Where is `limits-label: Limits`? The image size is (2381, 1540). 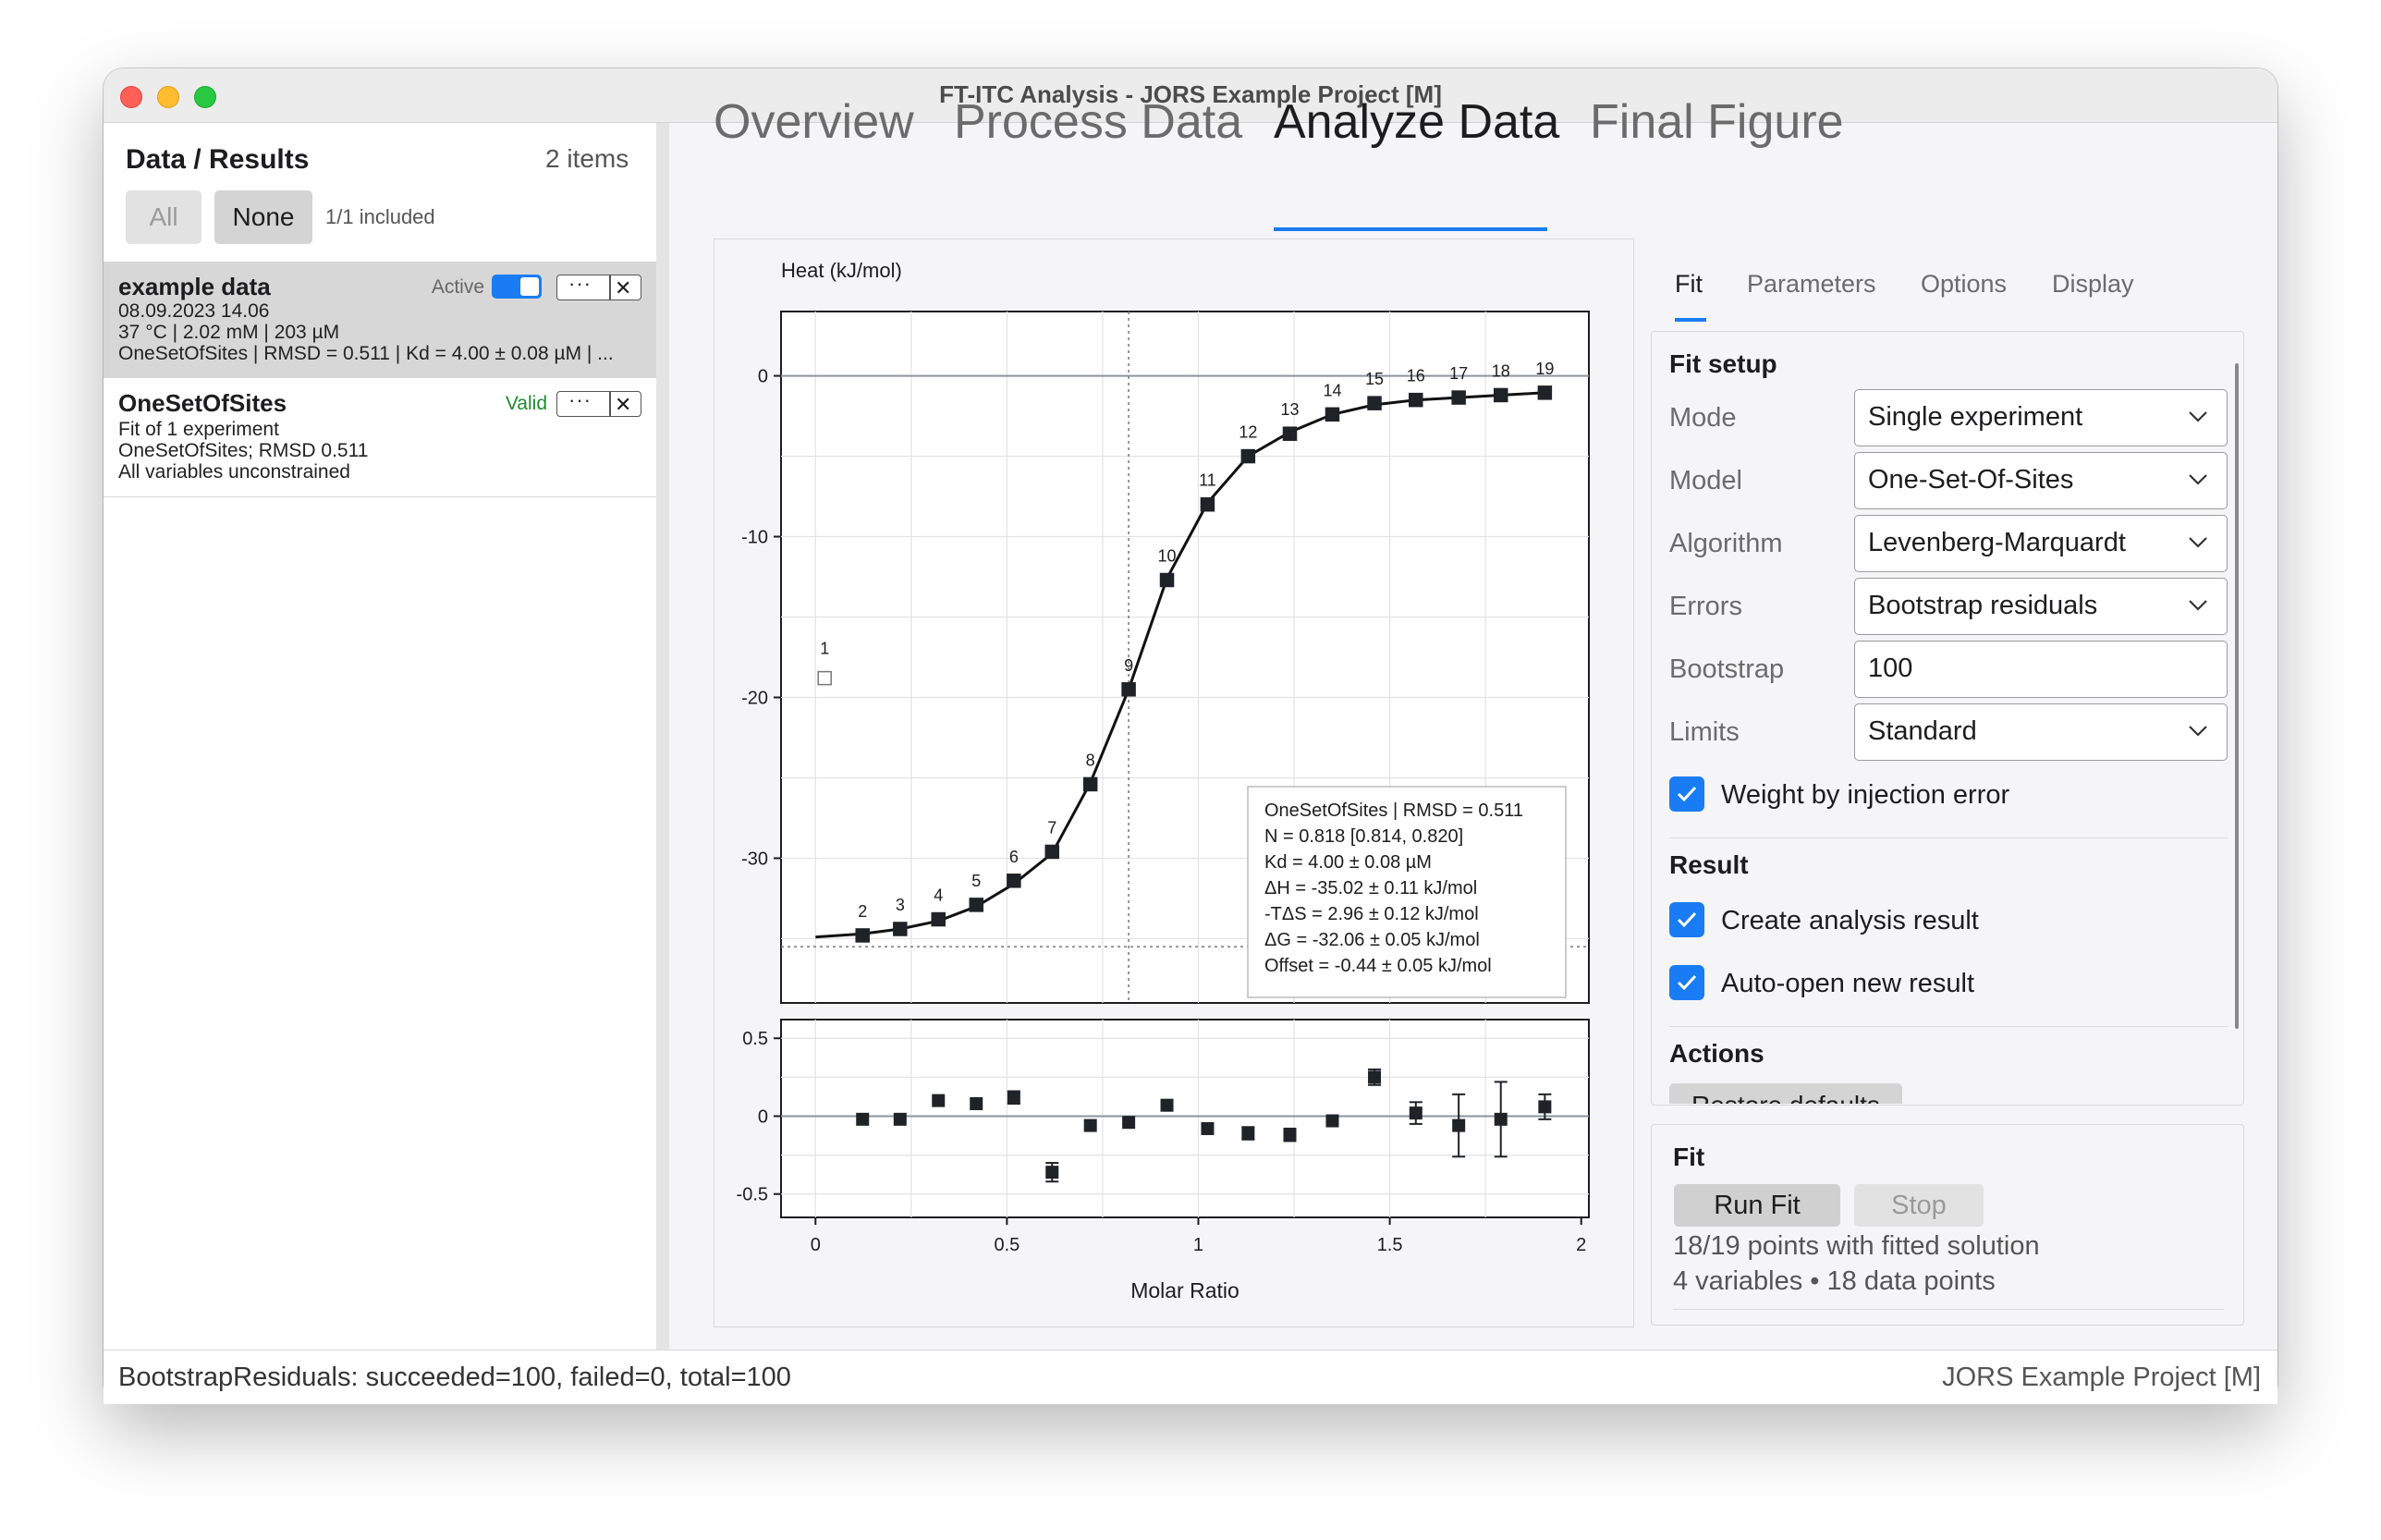 limits-label: Limits is located at coordinates (1704, 732).